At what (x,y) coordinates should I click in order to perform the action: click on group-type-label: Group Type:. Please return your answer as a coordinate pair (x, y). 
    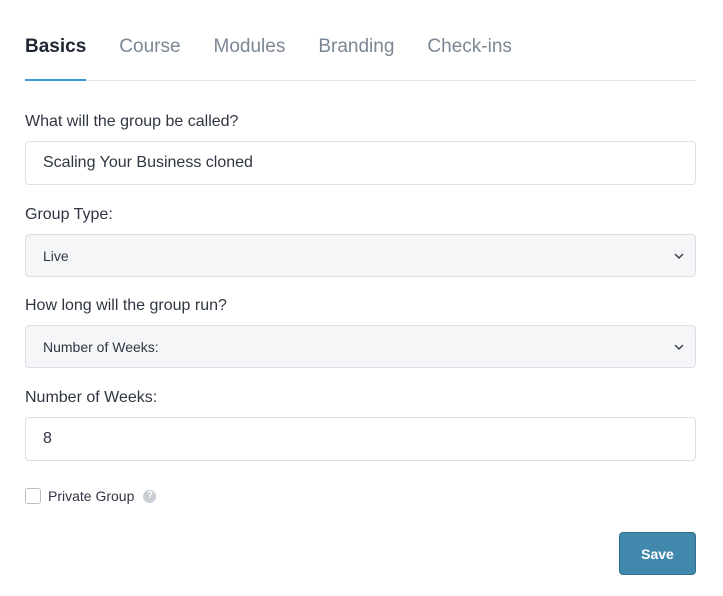
    Looking at the image, I should click on (69, 214).